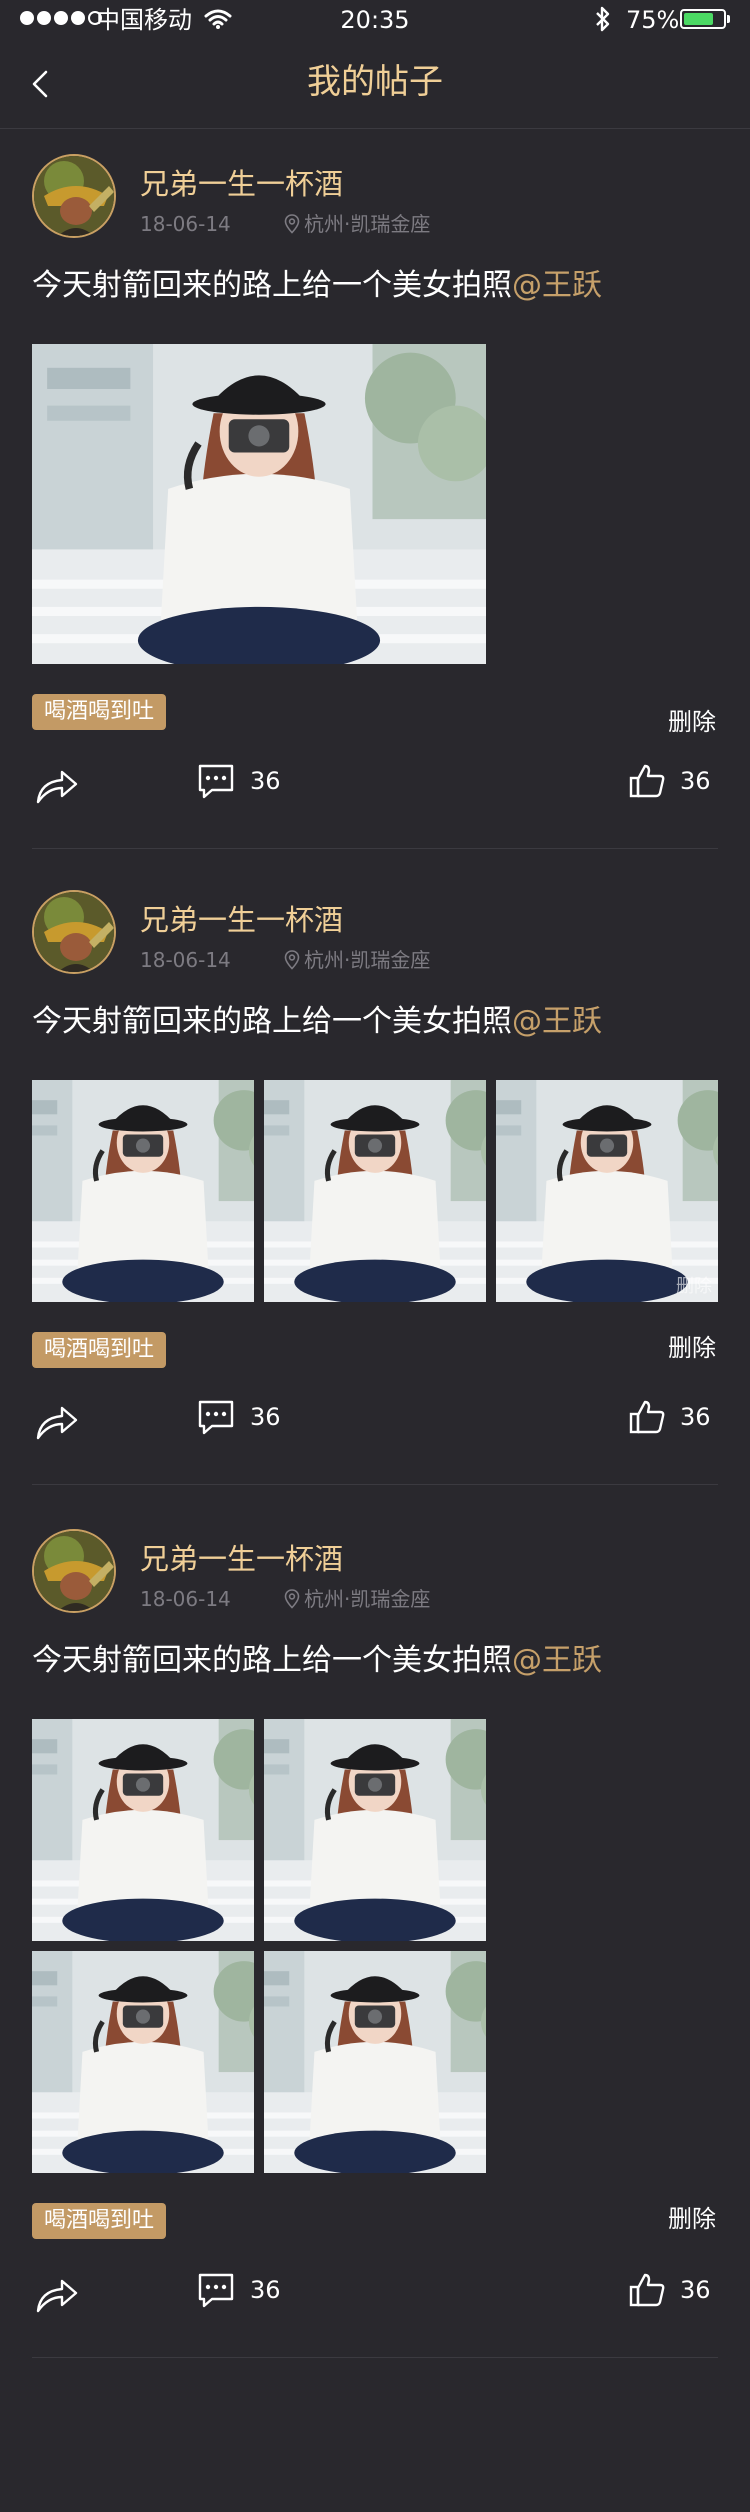 This screenshot has height=2512, width=750. What do you see at coordinates (694, 1286) in the screenshot?
I see `photo-watermark: 删除` at bounding box center [694, 1286].